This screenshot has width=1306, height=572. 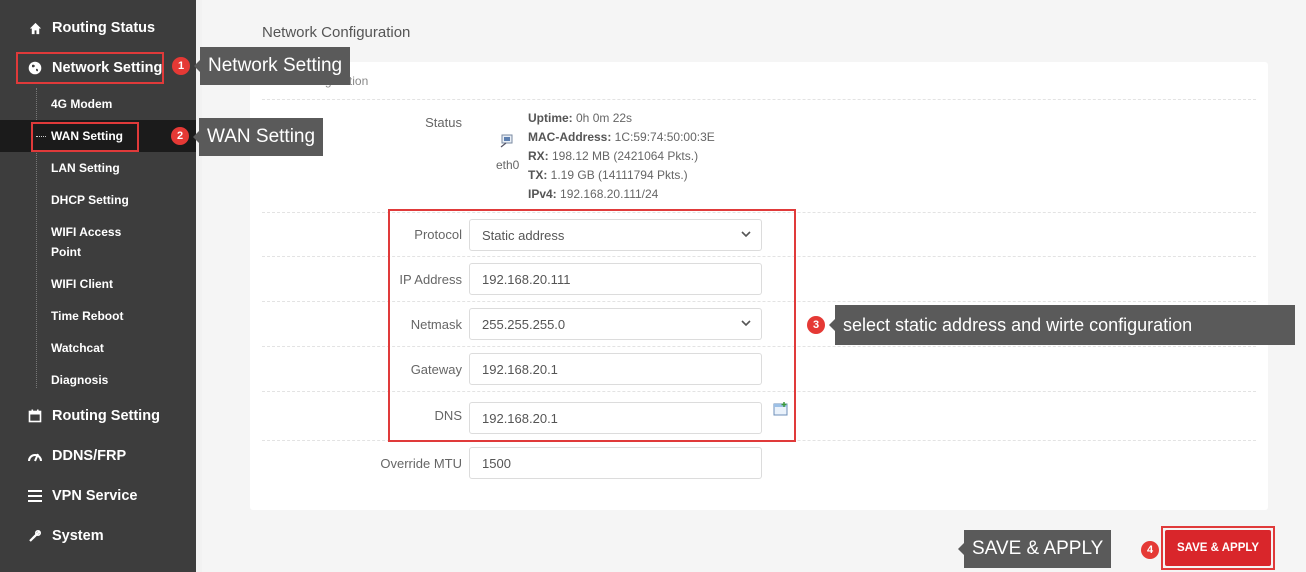 What do you see at coordinates (87, 316) in the screenshot?
I see `sidebar-subitem-label: Time Reboot` at bounding box center [87, 316].